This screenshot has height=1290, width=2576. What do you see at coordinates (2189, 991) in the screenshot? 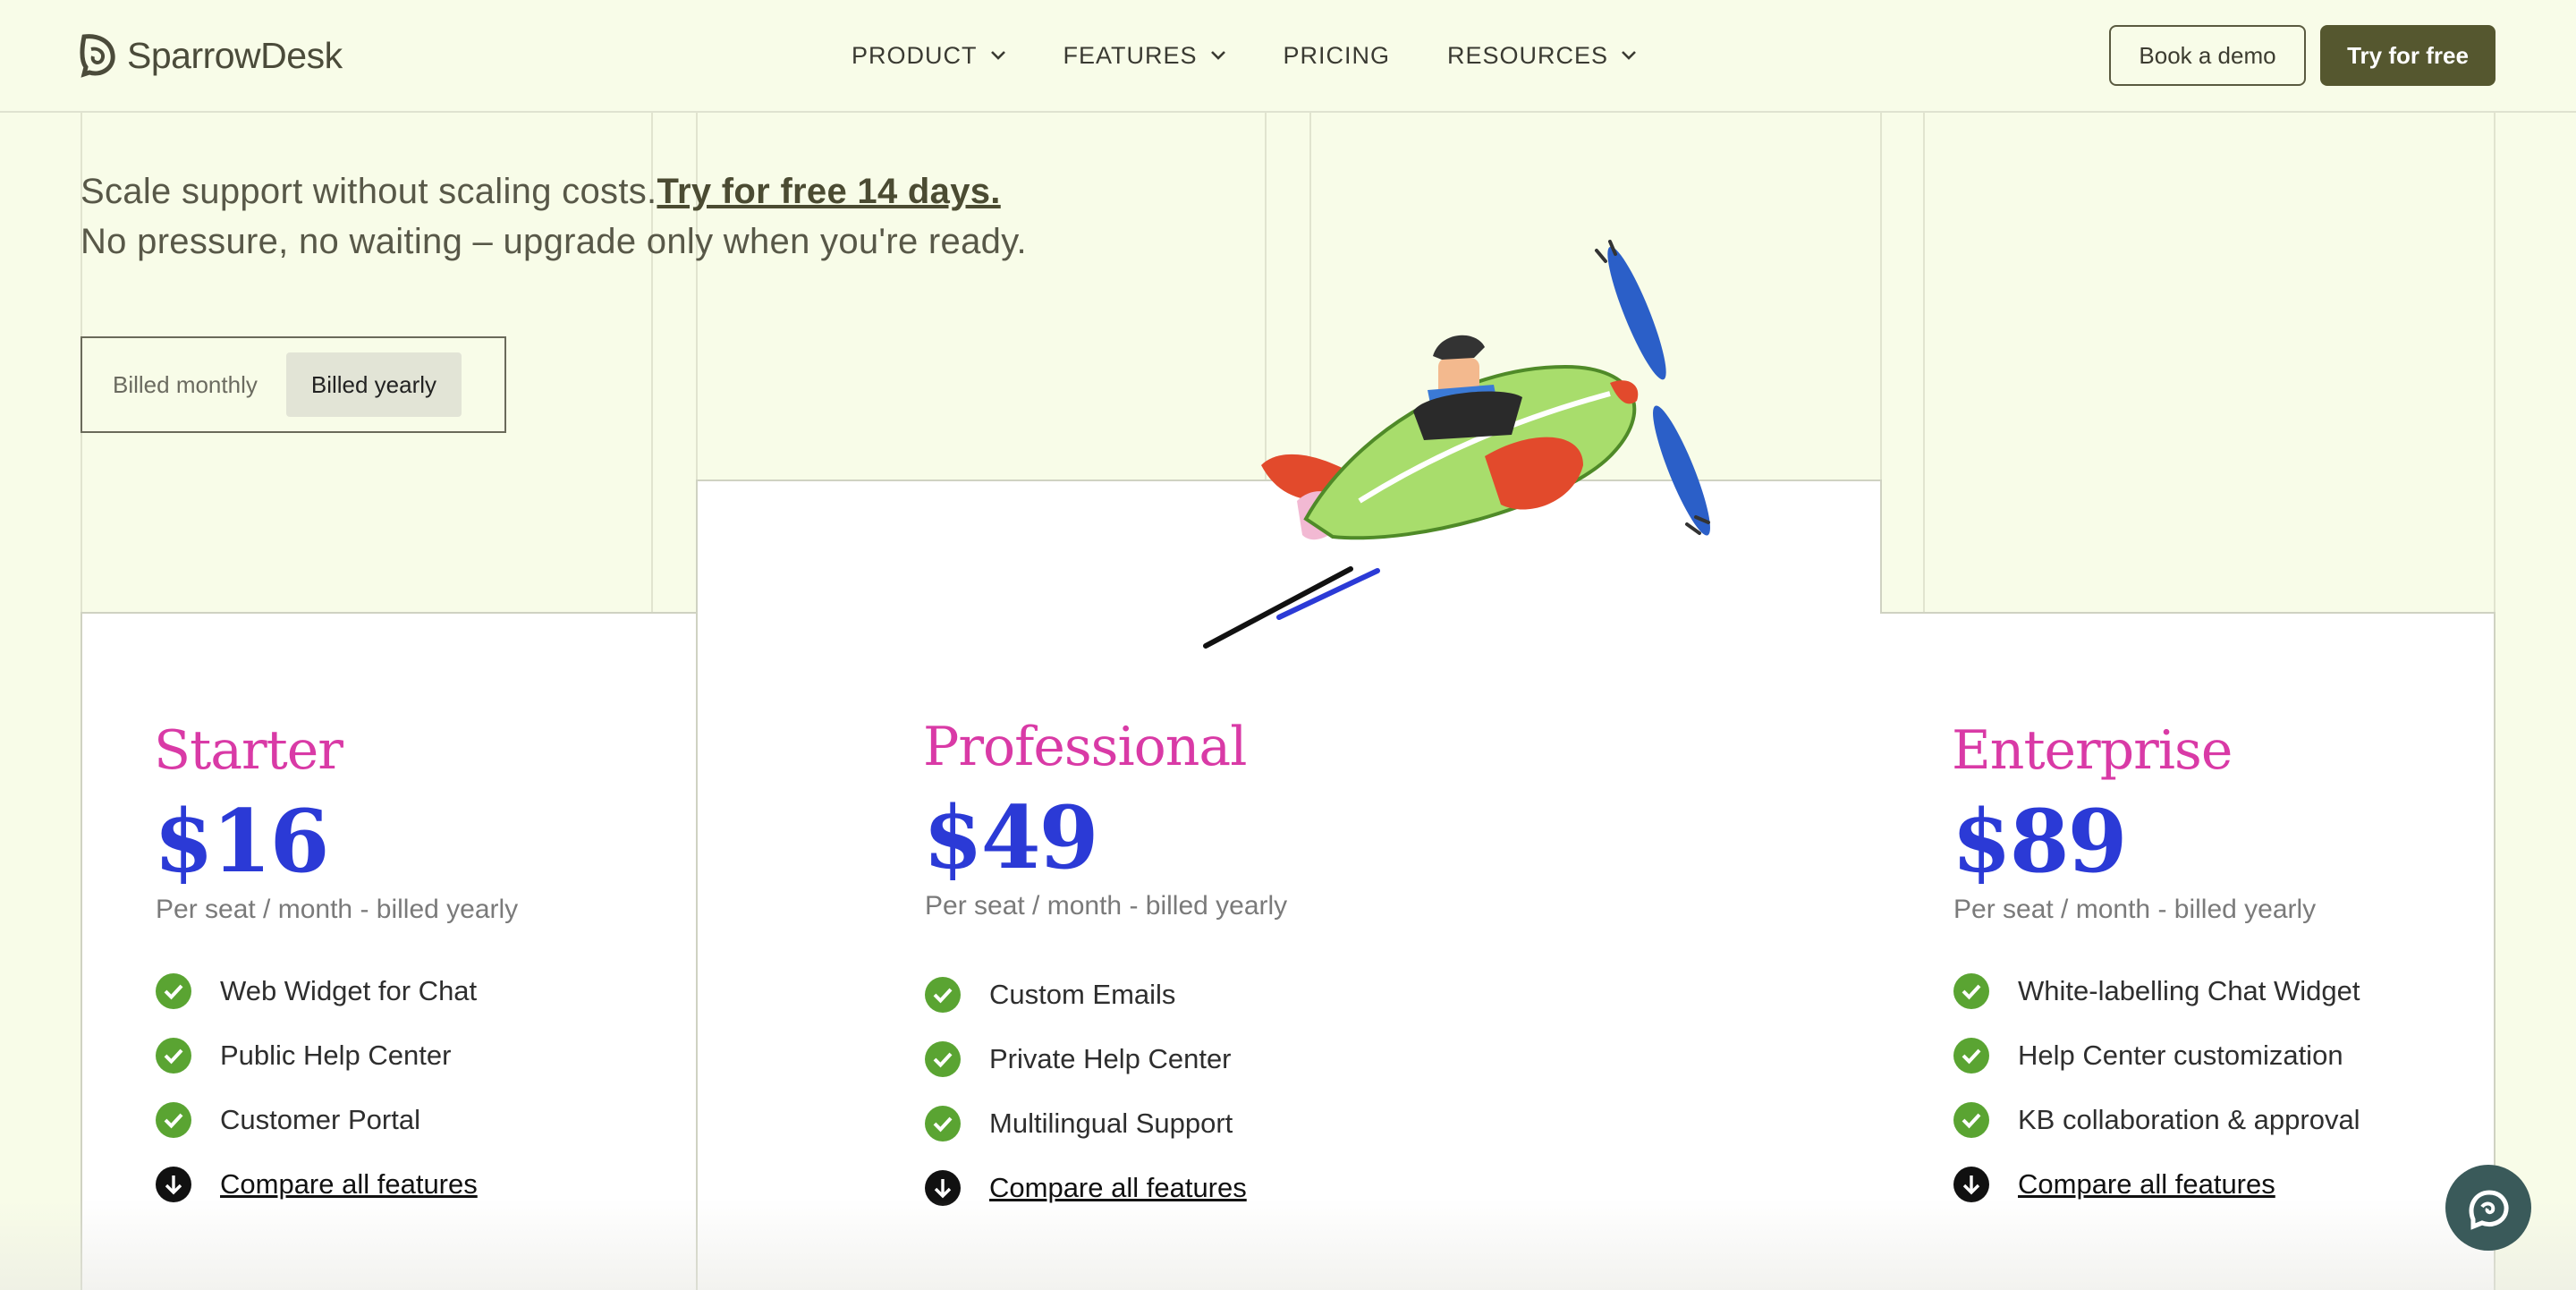
I see `feature-label: White-labelling Chat Widget` at bounding box center [2189, 991].